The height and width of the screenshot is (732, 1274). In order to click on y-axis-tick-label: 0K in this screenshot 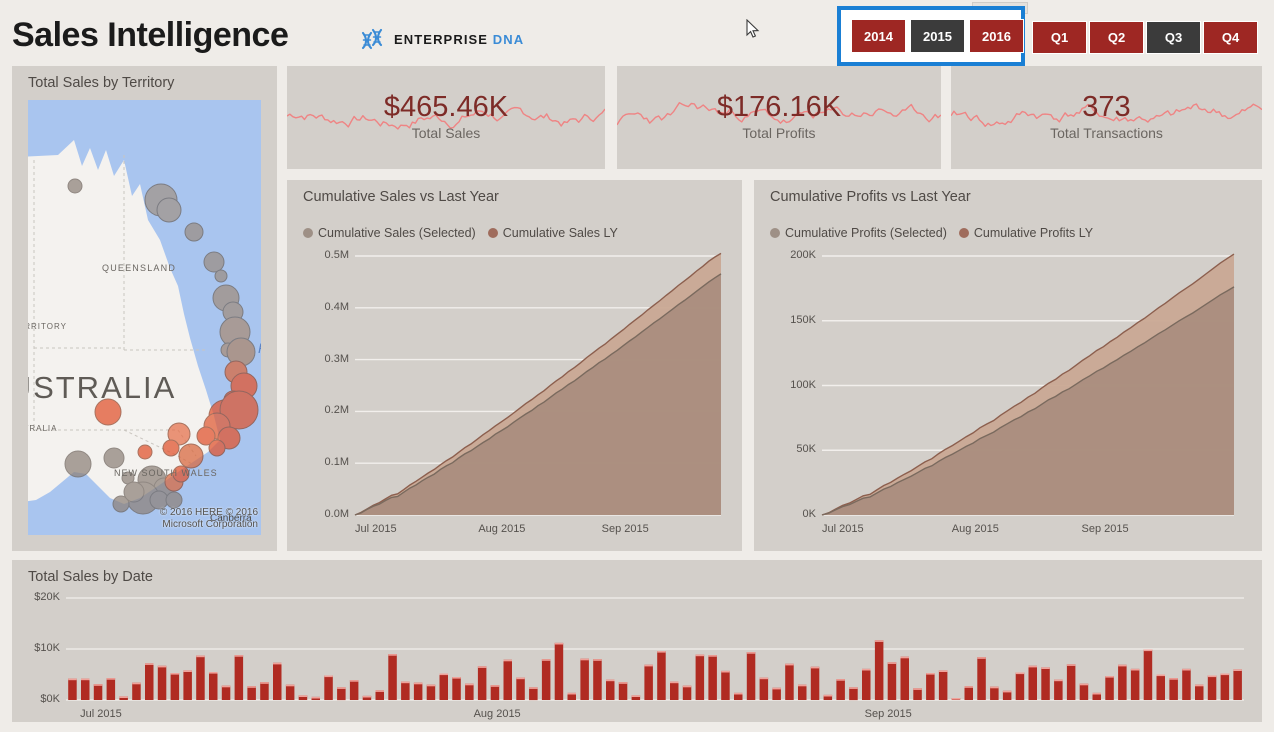, I will do `click(809, 514)`.